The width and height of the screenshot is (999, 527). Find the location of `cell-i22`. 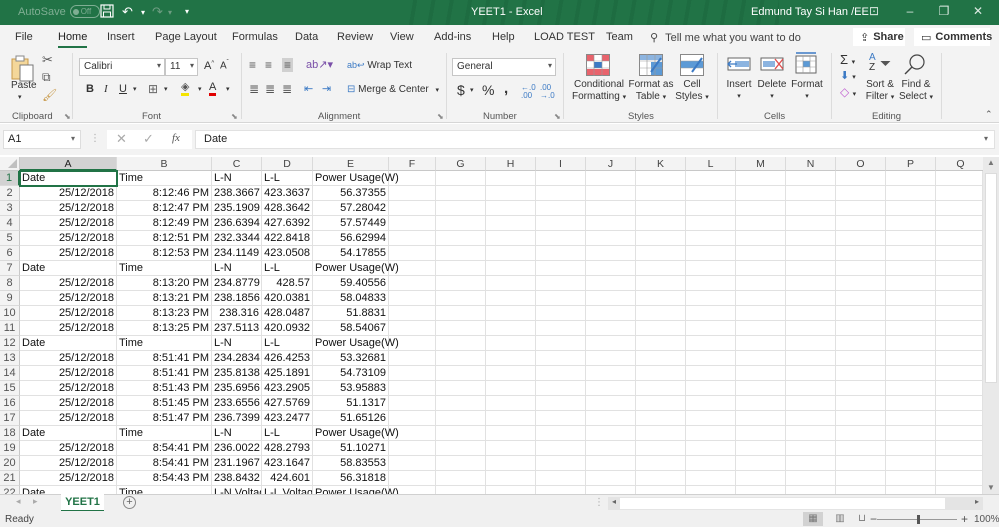

cell-i22 is located at coordinates (561, 490).